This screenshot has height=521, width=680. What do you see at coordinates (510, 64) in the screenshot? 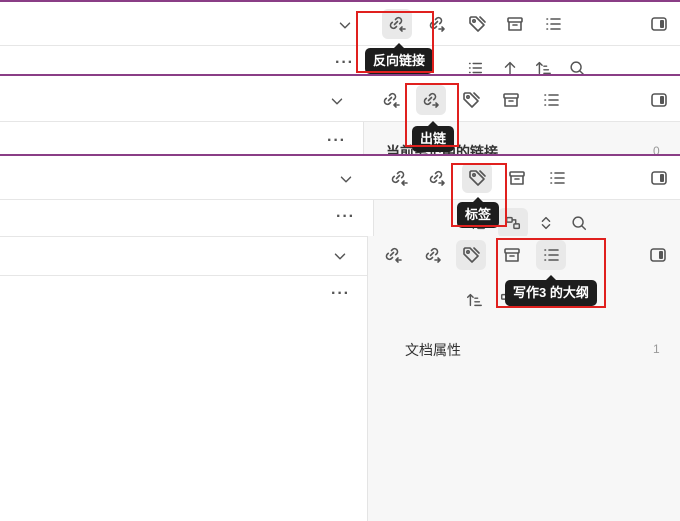
I see `upload-icon` at bounding box center [510, 64].